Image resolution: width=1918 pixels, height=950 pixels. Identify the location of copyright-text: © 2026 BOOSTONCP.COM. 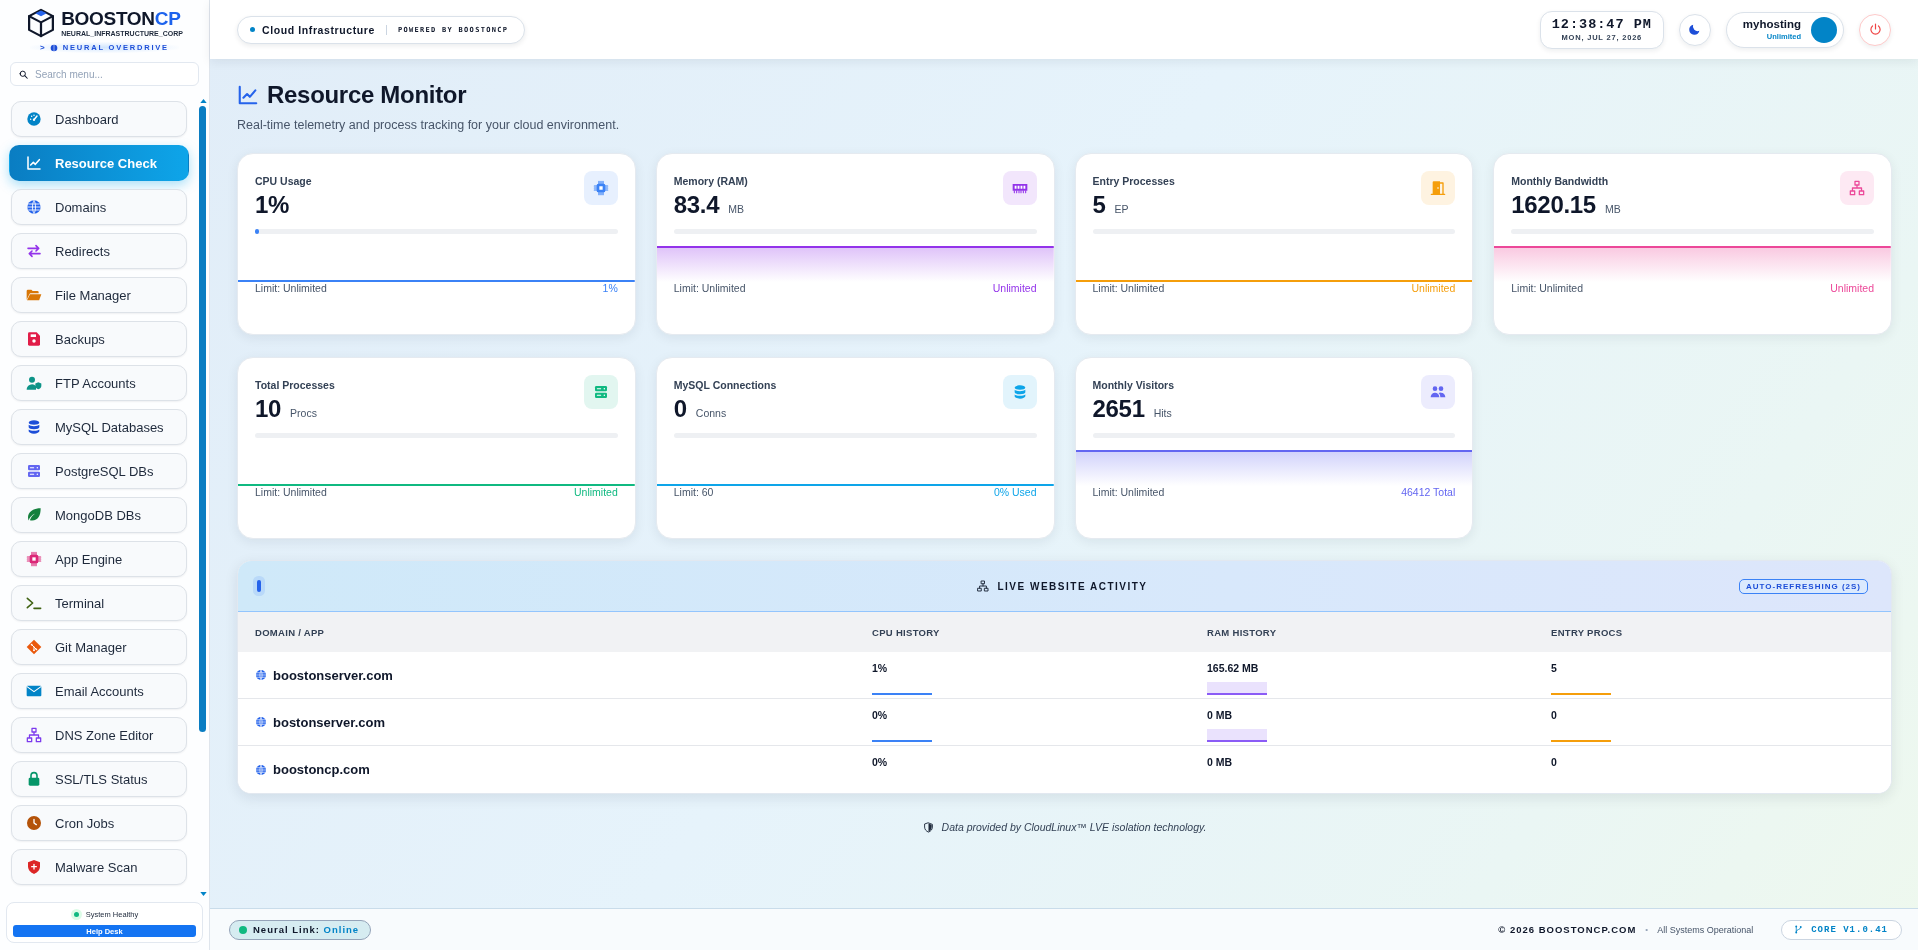
(1567, 929).